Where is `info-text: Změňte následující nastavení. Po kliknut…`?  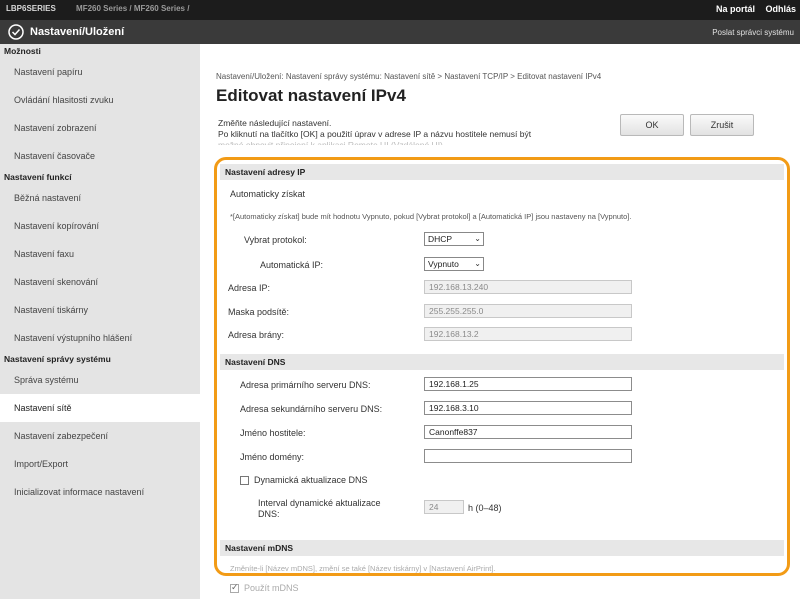
info-text: Změňte následující nastavení. Po kliknut… is located at coordinates (428, 131).